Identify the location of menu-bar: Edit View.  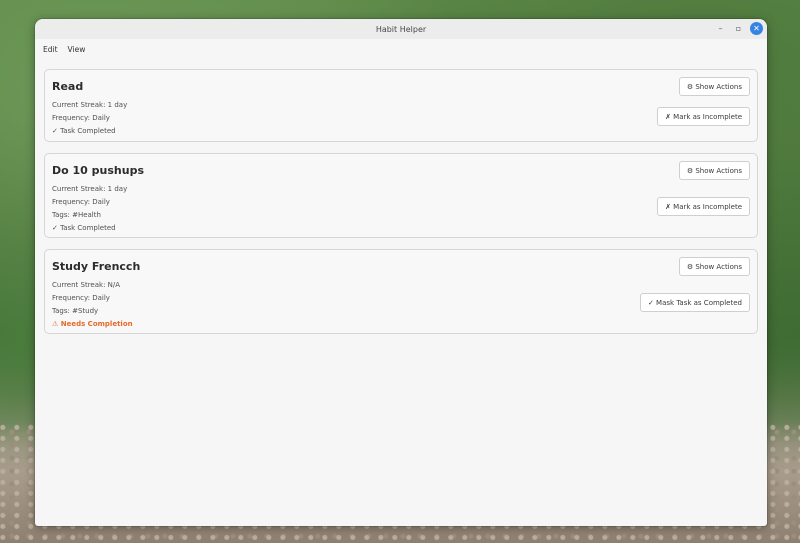
(401, 49).